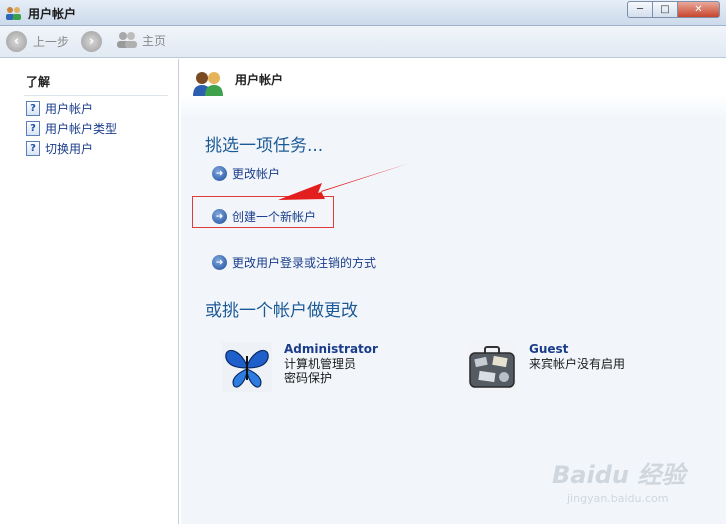 This screenshot has height=524, width=726. I want to click on sidebar-item-user-accounts: ? 用户帐户, so click(59, 108).